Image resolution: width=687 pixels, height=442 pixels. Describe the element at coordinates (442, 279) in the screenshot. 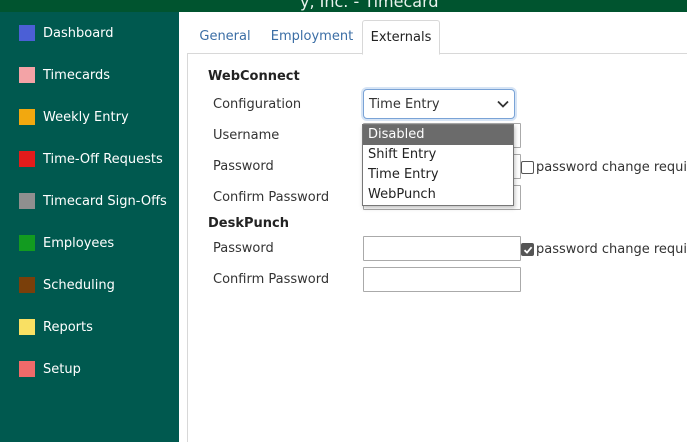

I see `deskpunch-confirm-password-input` at that location.